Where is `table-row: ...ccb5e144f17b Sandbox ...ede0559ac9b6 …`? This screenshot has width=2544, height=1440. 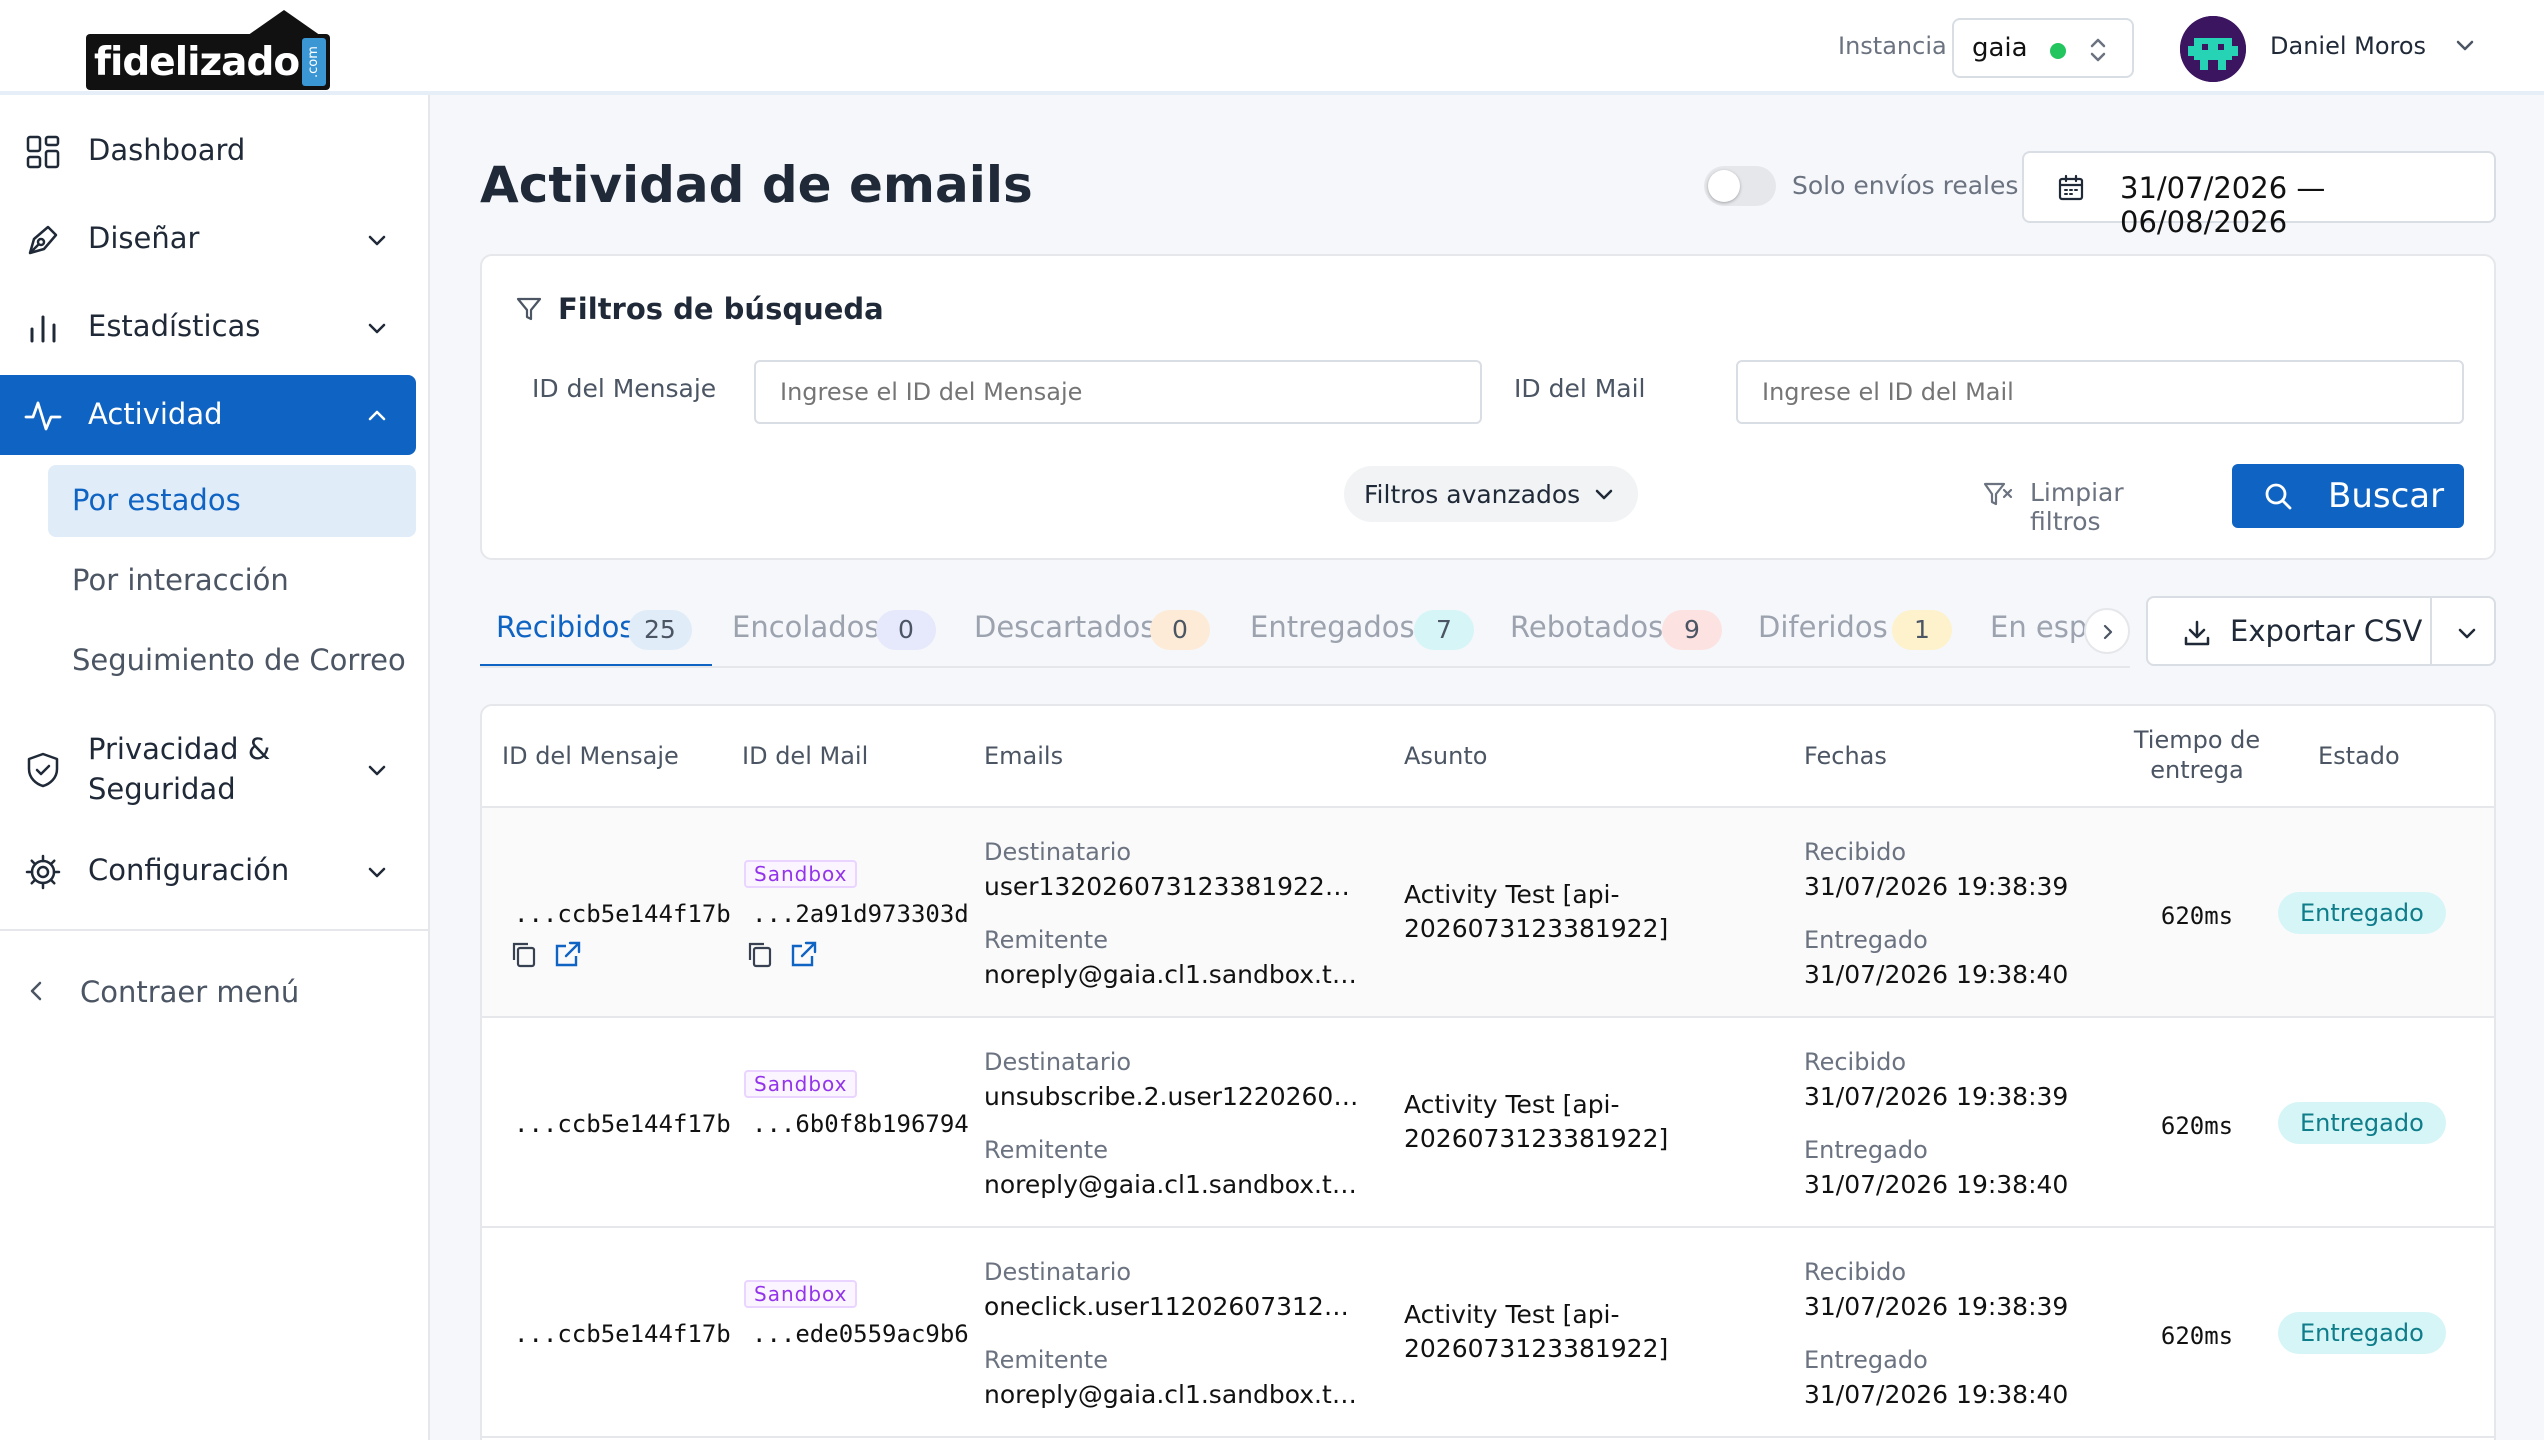
table-row: ...ccb5e144f17b Sandbox ...ede0559ac9b6 … is located at coordinates (1488, 1333).